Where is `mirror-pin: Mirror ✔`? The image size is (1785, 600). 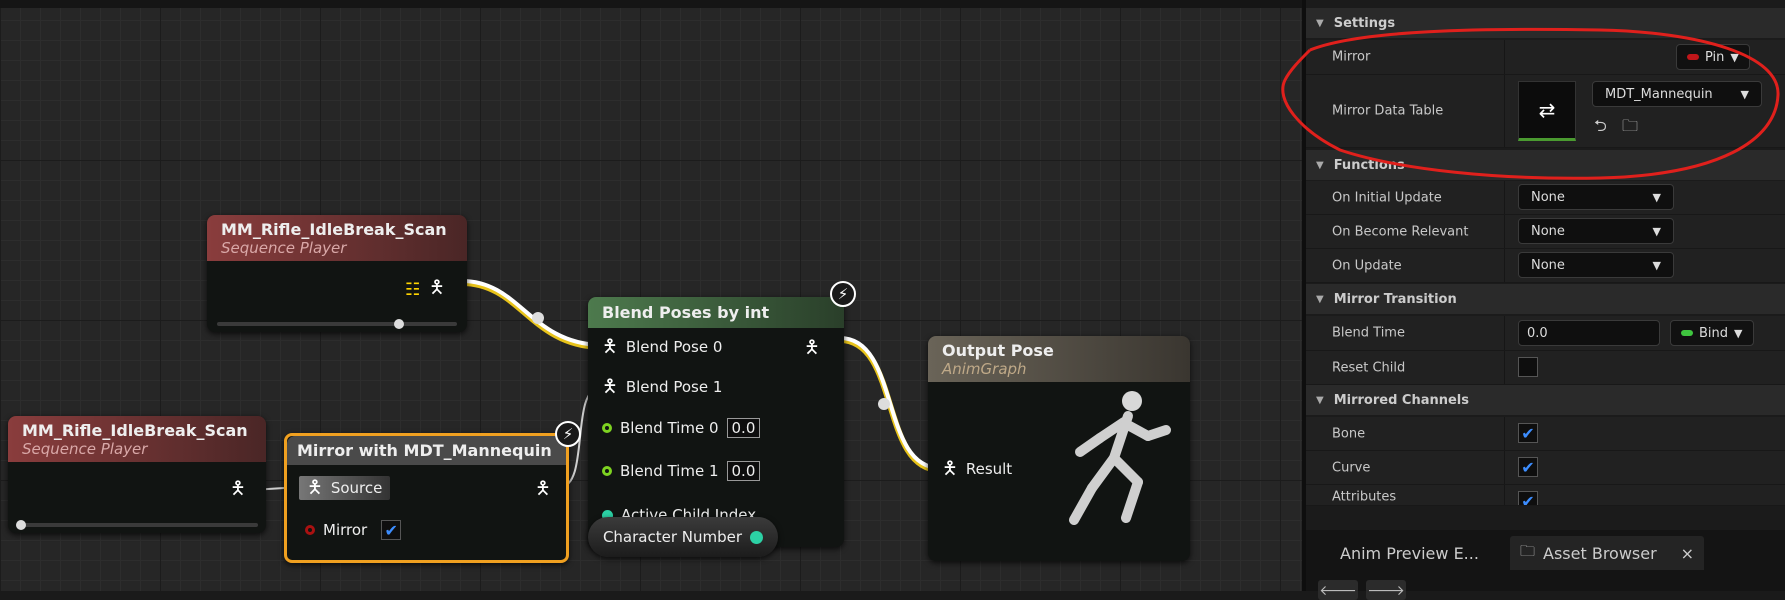 mirror-pin: Mirror ✔ is located at coordinates (353, 530).